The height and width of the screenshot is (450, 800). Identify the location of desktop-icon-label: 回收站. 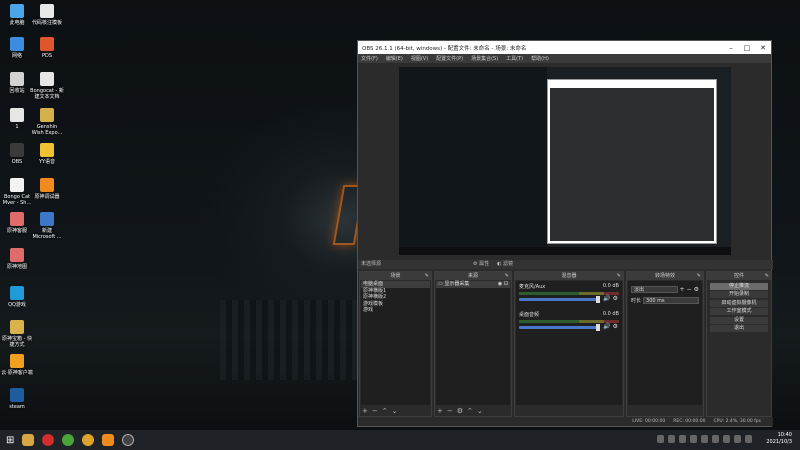
(17, 91).